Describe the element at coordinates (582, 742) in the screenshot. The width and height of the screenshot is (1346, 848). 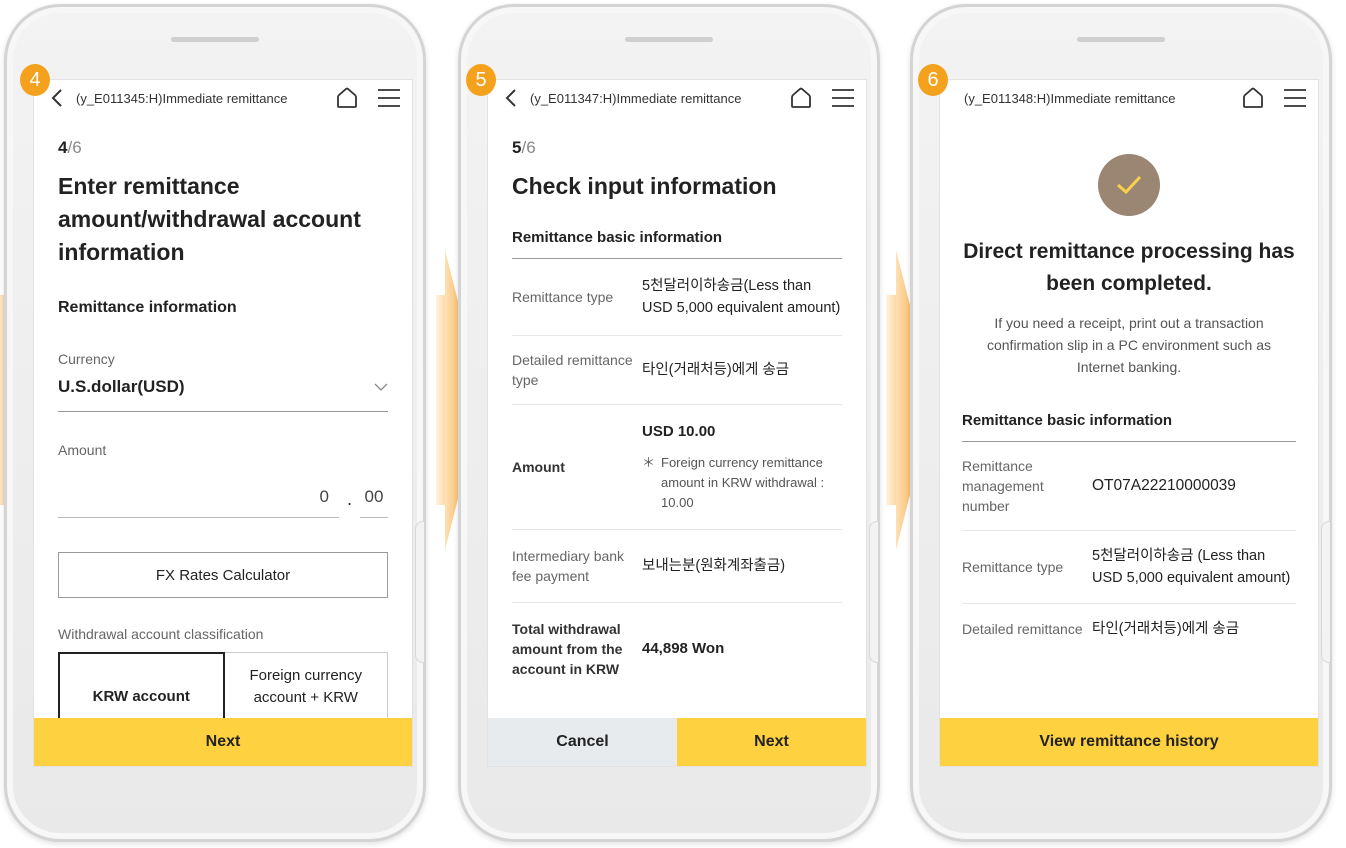
I see `cancel-button: Cancel` at that location.